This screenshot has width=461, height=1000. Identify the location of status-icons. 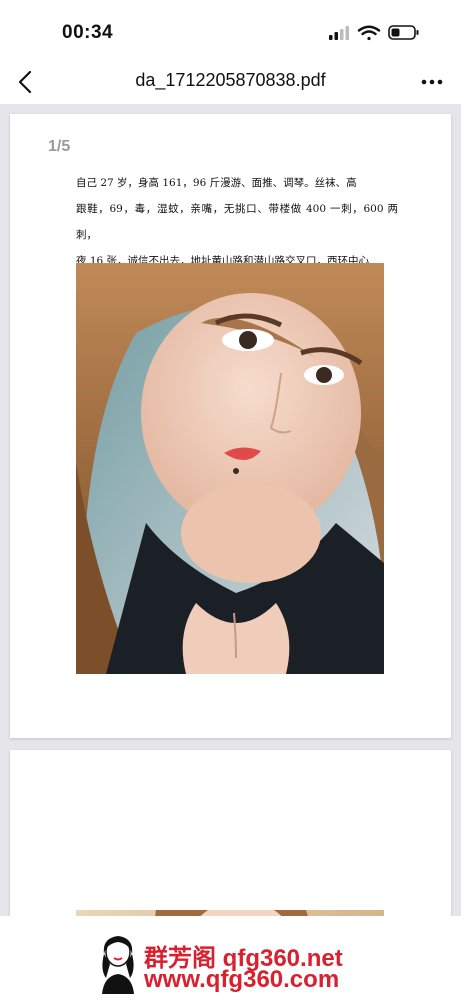
(375, 33).